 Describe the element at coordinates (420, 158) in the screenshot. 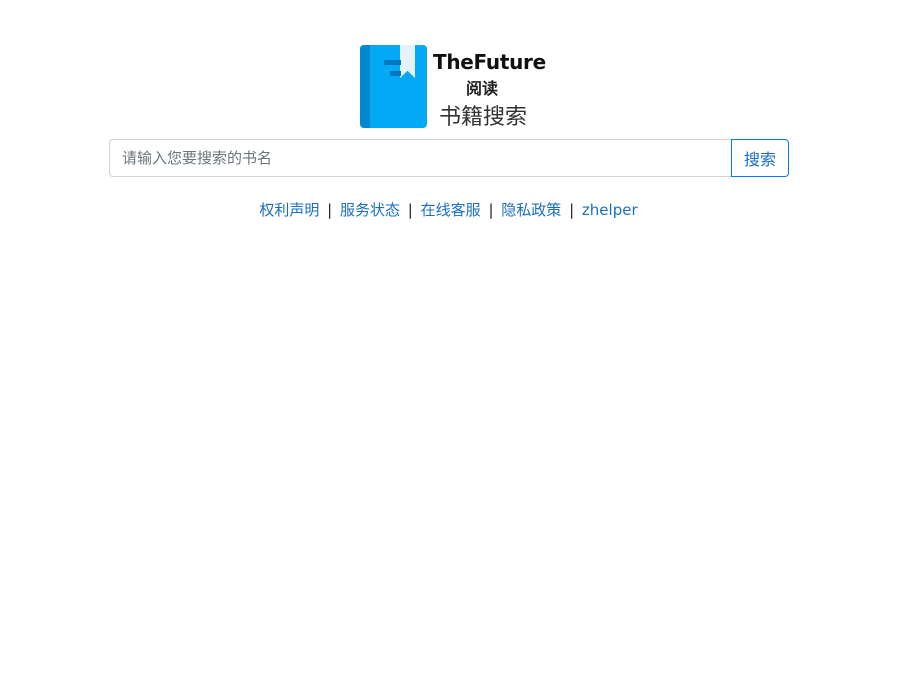

I see `search-input` at that location.